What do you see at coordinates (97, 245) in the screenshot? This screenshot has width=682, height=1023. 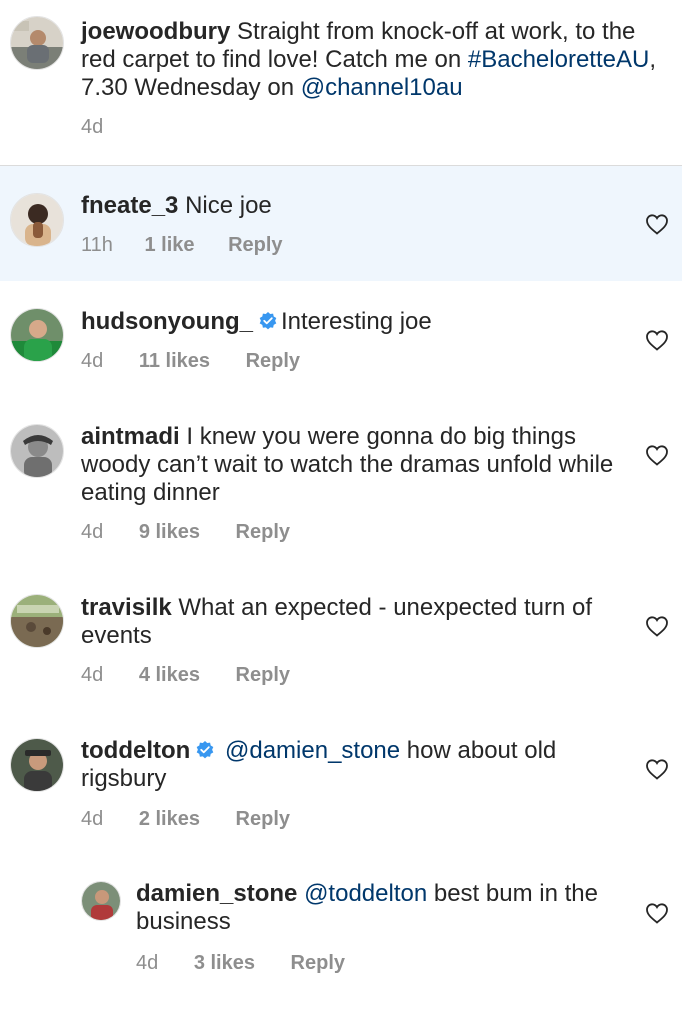 I see `comment-time: 11h` at bounding box center [97, 245].